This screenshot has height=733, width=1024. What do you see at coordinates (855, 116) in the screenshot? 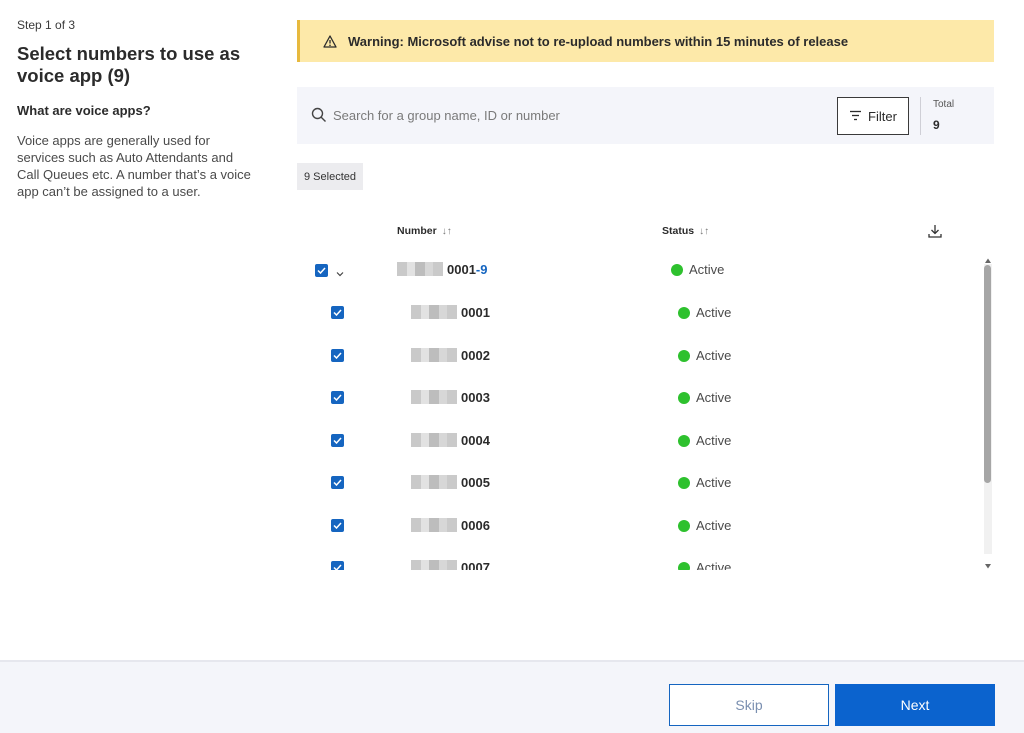
I see `filter-icon` at bounding box center [855, 116].